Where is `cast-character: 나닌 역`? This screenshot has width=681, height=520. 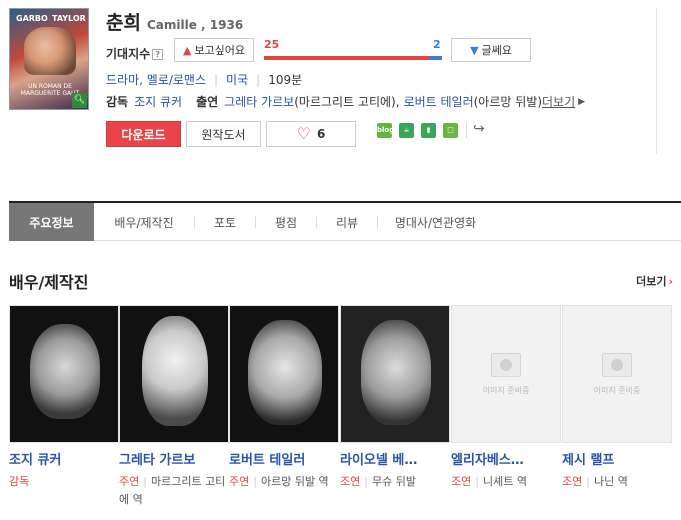 cast-character: 나닌 역 is located at coordinates (610, 481).